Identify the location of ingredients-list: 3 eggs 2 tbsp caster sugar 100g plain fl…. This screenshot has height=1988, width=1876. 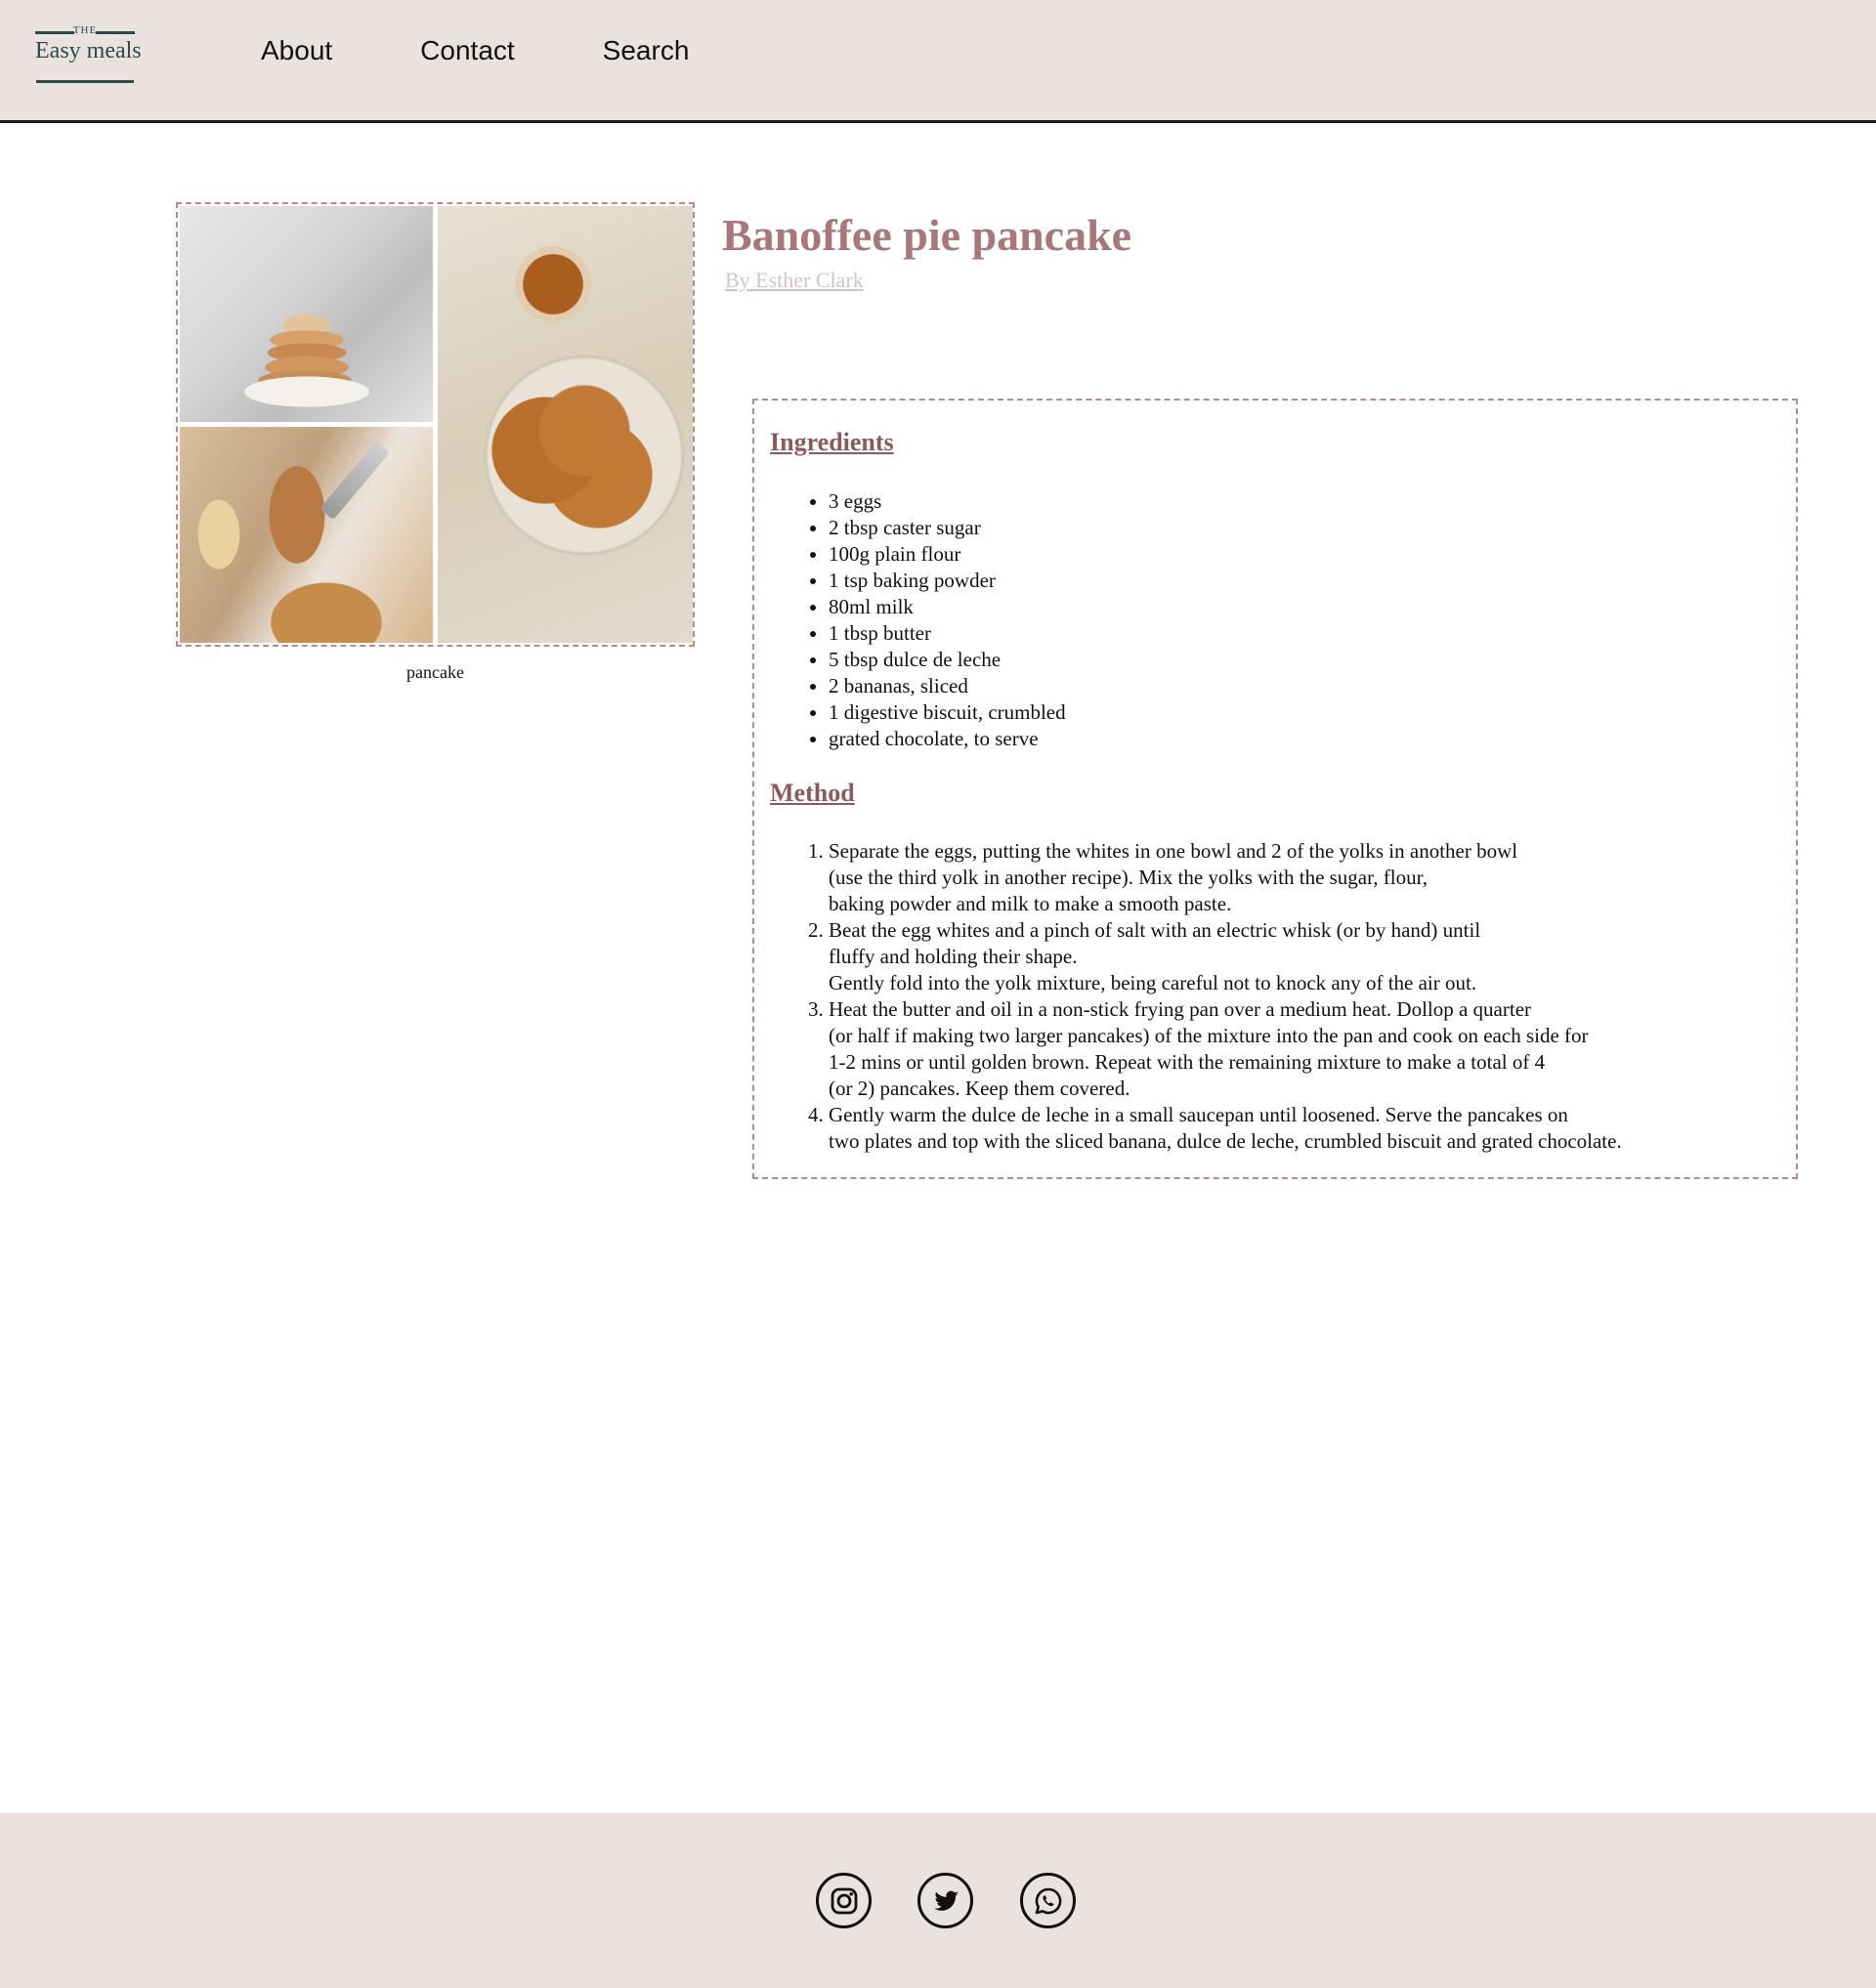
(947, 620).